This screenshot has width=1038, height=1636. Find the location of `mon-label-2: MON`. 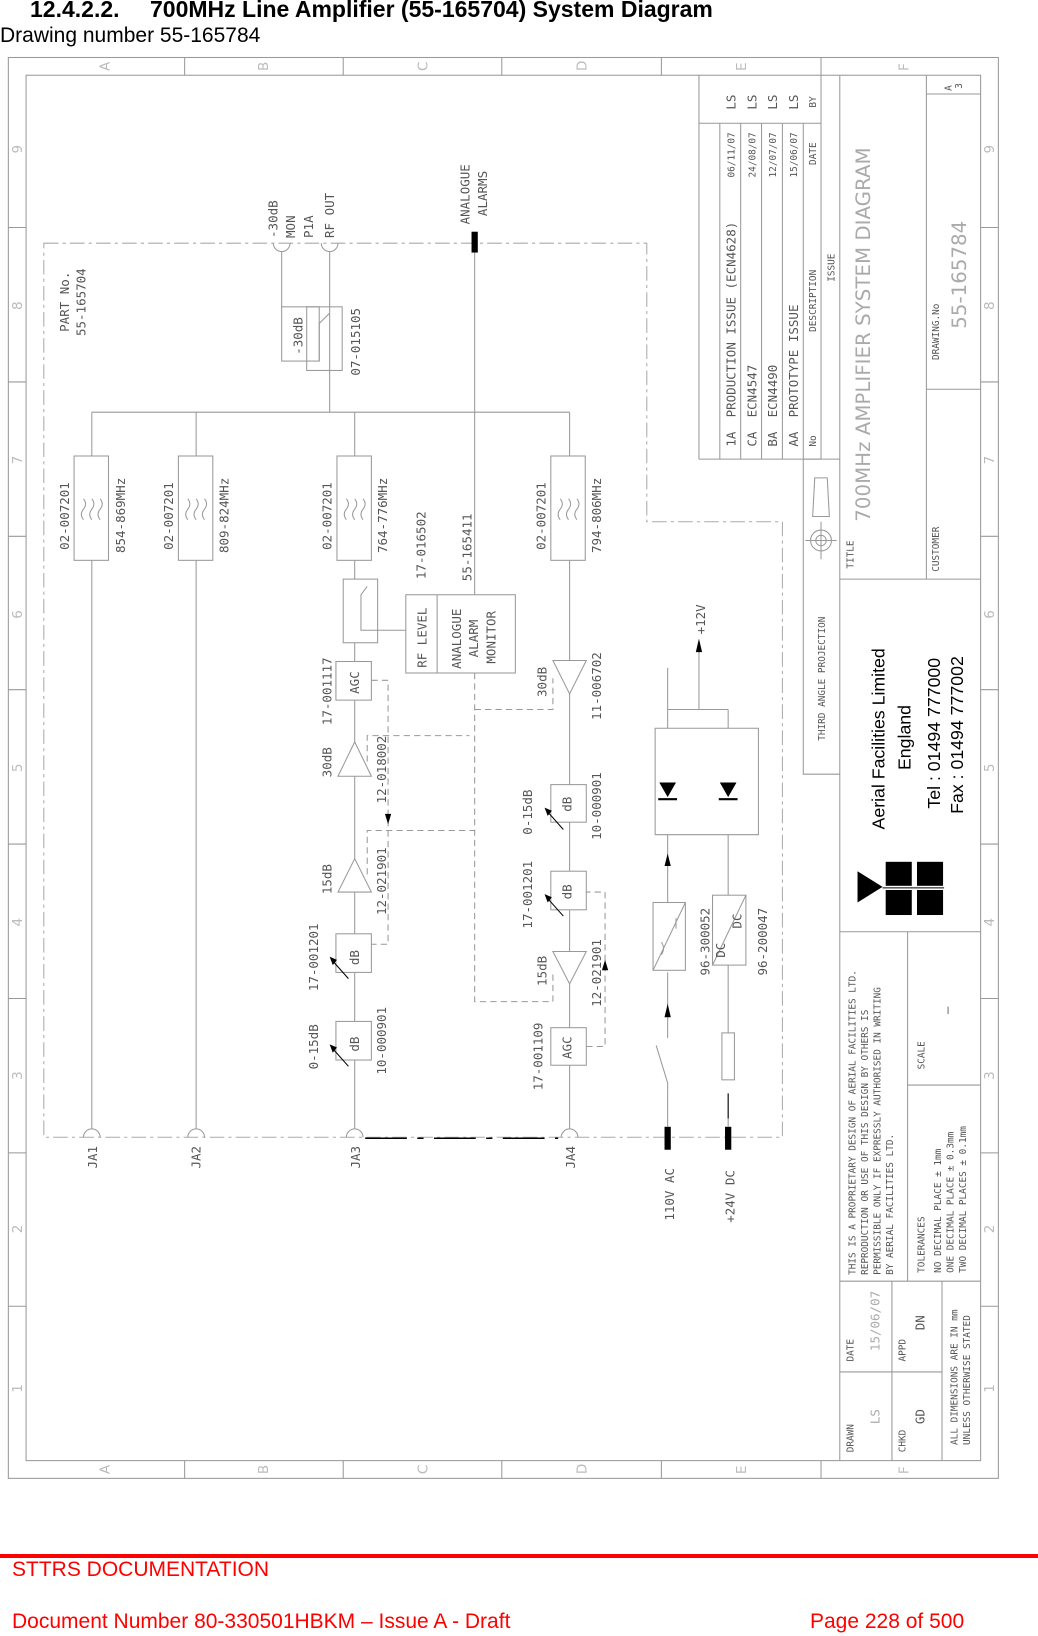

mon-label-2: MON is located at coordinates (290, 226).